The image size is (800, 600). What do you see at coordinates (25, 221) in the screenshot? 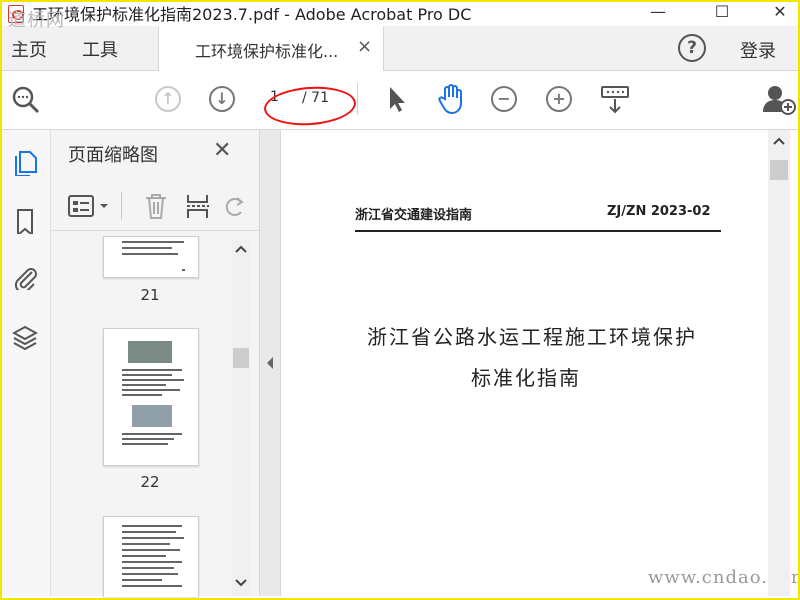
I see `bookmark-icon` at bounding box center [25, 221].